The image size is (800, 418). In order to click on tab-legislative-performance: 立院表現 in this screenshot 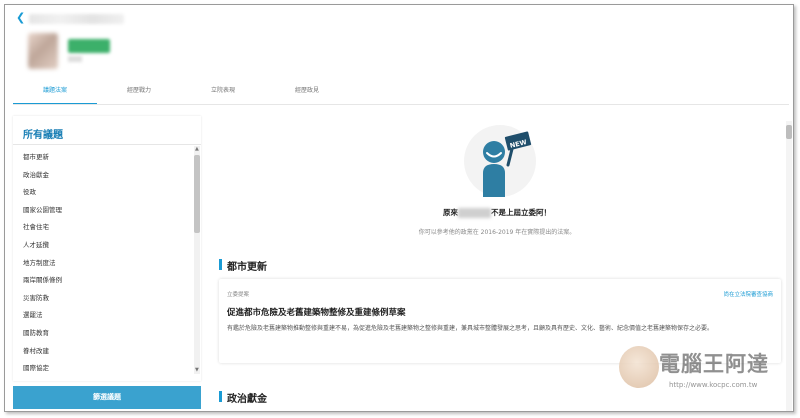, I will do `click(223, 94)`.